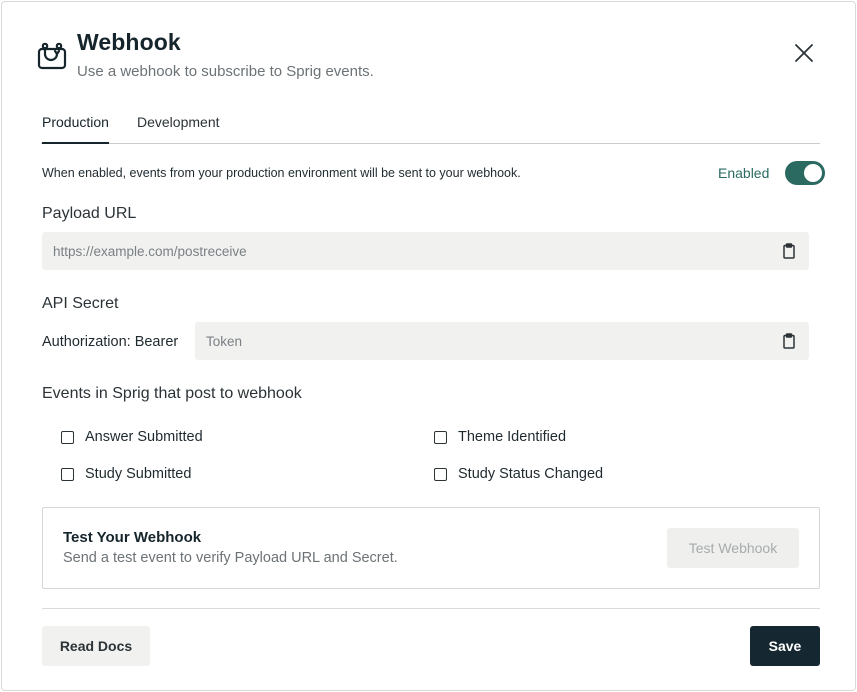 The height and width of the screenshot is (692, 857). Describe the element at coordinates (744, 173) in the screenshot. I see `enabled-status-label: Enabled` at that location.